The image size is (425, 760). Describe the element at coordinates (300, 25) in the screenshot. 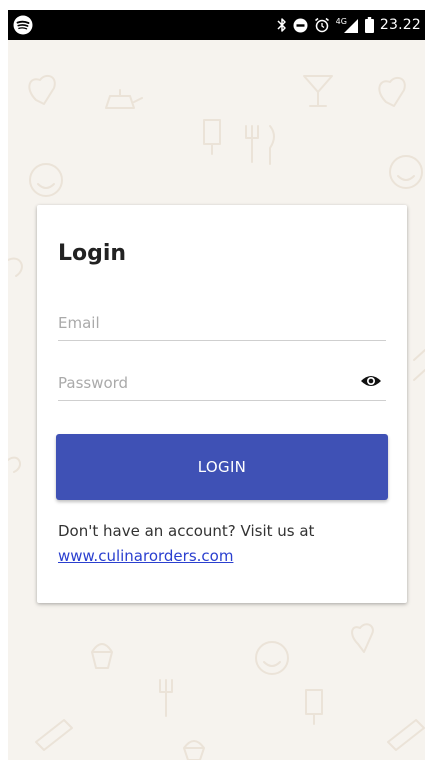

I see `do-not-disturb-icon` at that location.